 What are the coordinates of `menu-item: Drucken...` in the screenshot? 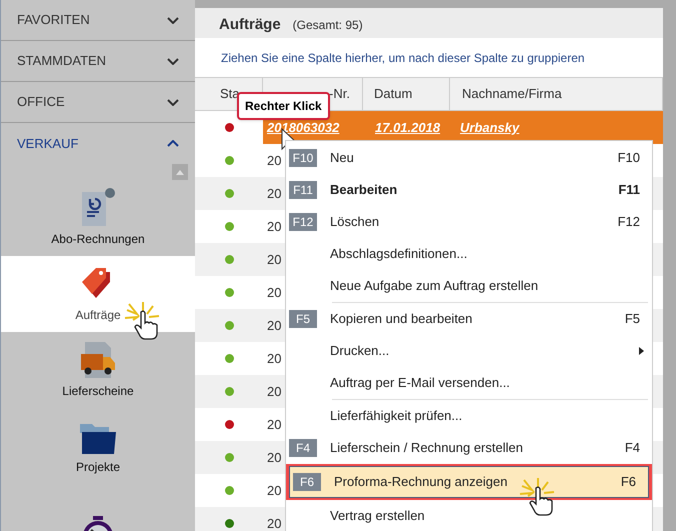 It's located at (469, 351).